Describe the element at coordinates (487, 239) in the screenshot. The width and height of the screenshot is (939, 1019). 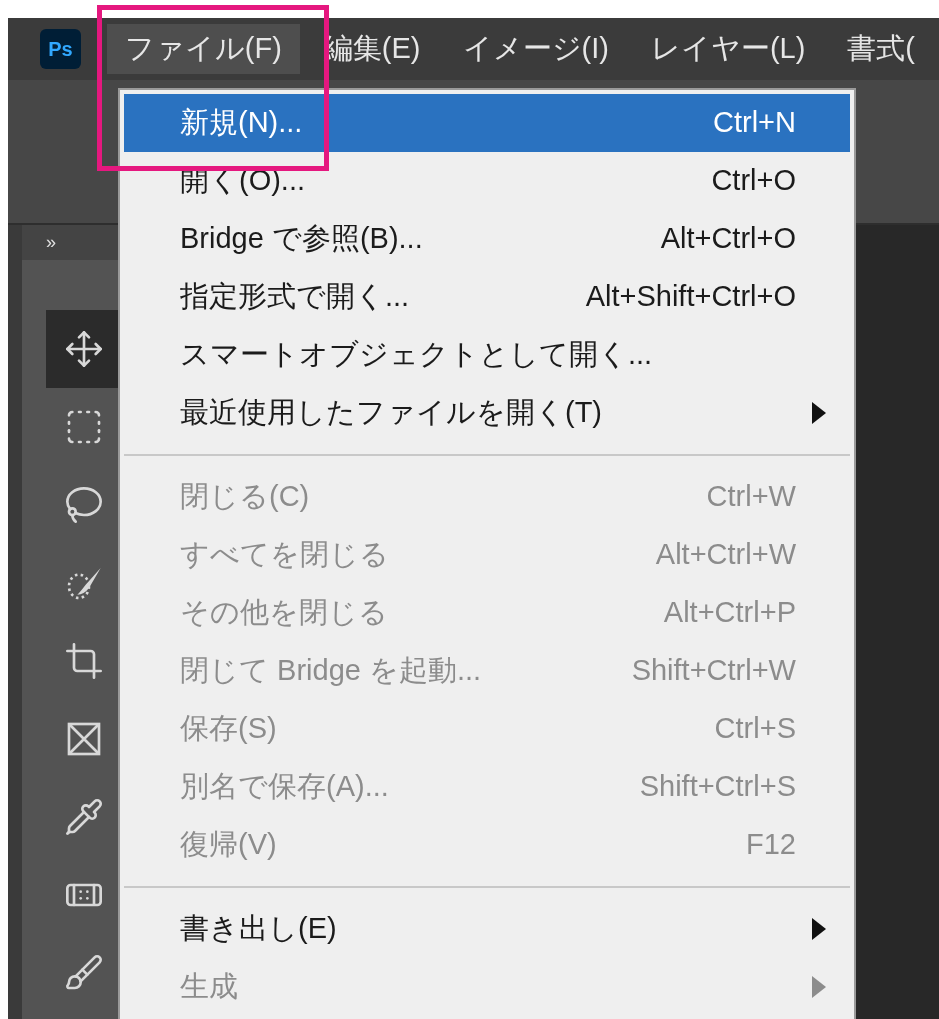
I see `menu-item: Bridge で参照(B)... Alt+Ctrl+O` at that location.